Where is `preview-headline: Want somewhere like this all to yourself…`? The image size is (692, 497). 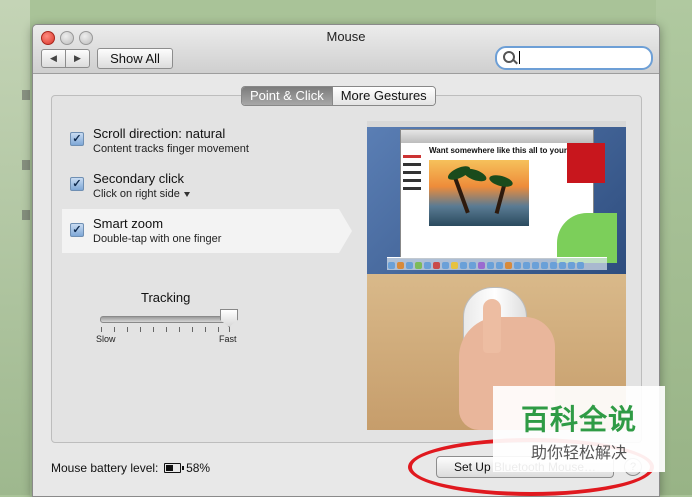
preview-headline: Want somewhere like this all to yourself… is located at coordinates (507, 150).